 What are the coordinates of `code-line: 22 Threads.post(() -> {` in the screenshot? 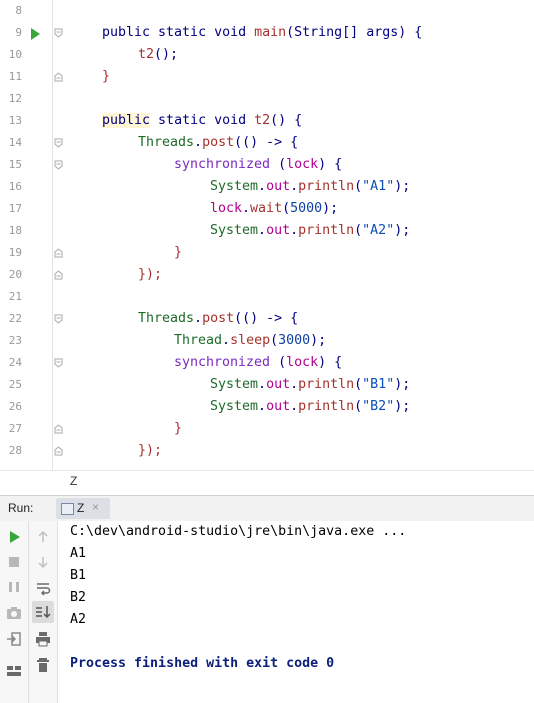 It's located at (267, 319).